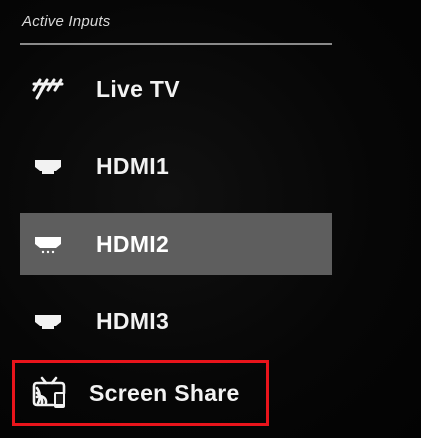 The width and height of the screenshot is (421, 438). Describe the element at coordinates (176, 321) in the screenshot. I see `input-item-hdmi3: HDMI3` at that location.